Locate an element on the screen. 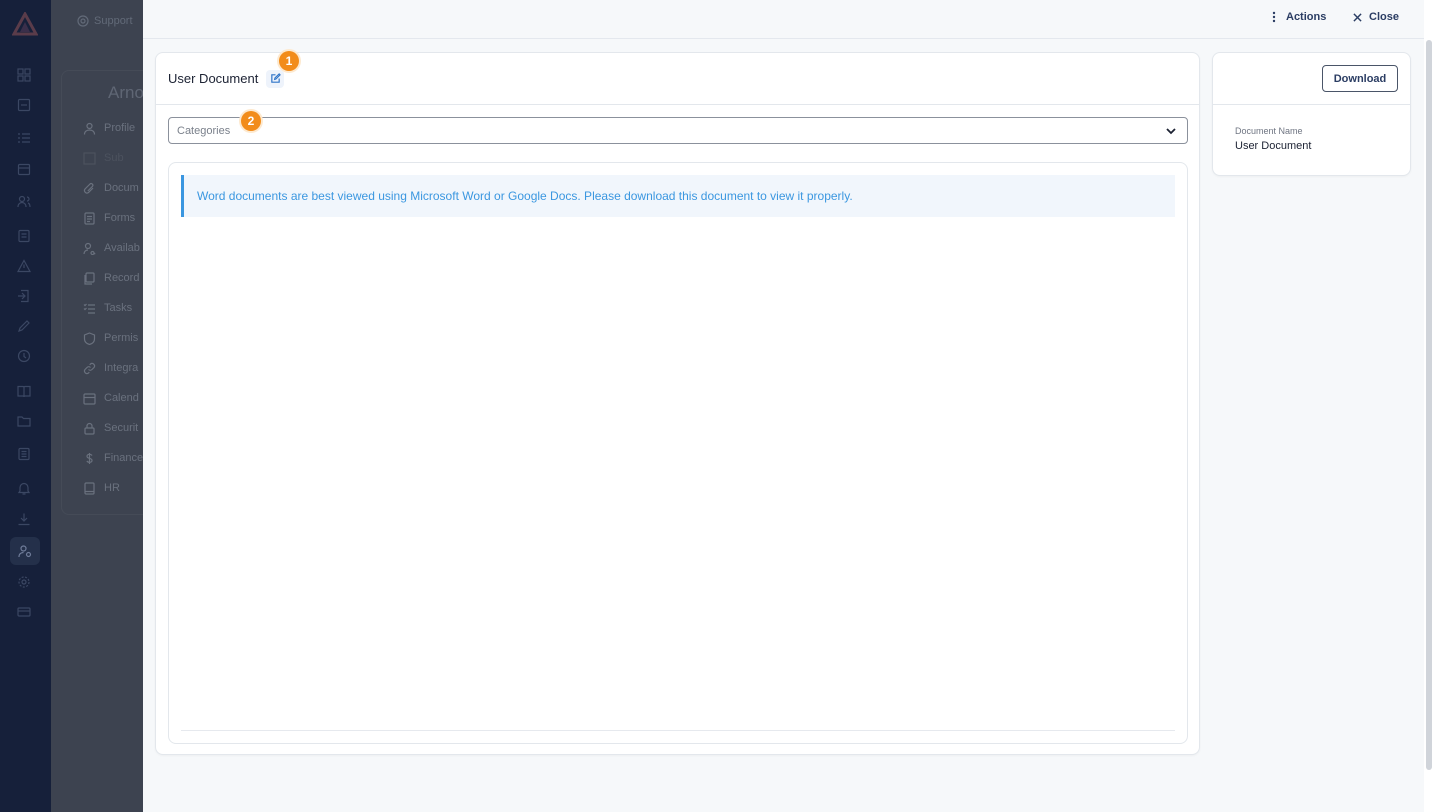  records-icon is located at coordinates (89, 278).